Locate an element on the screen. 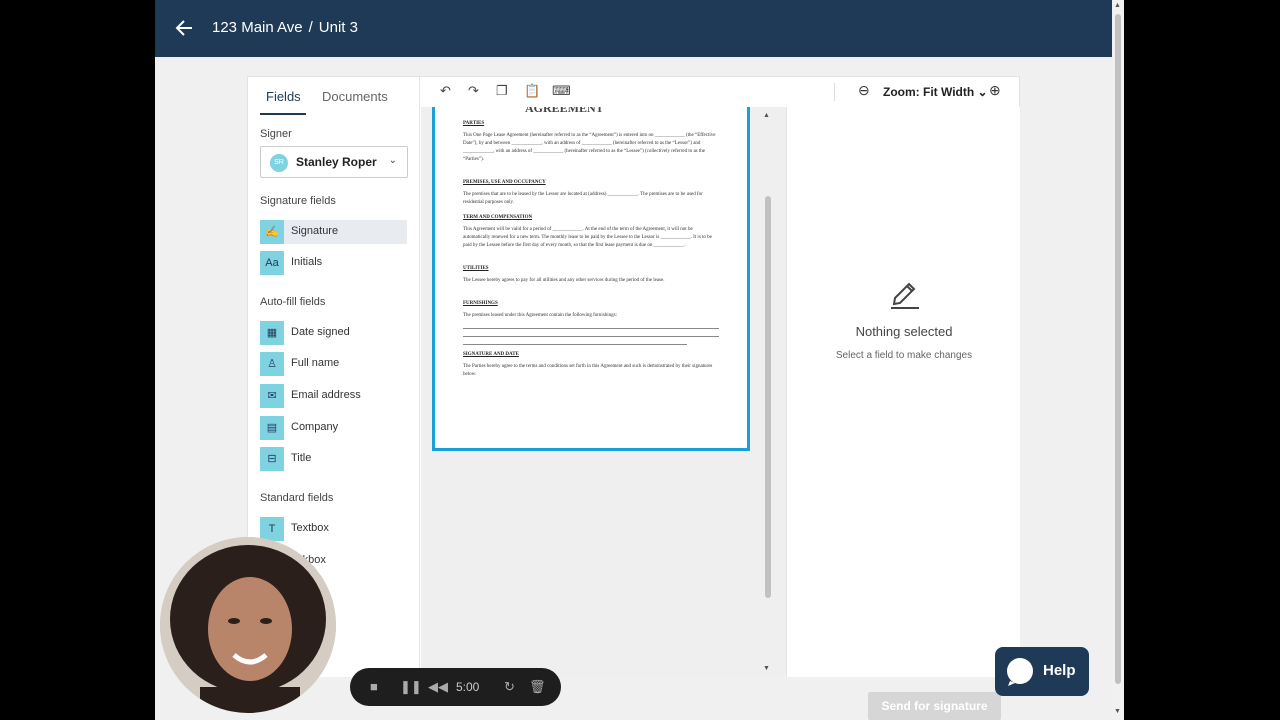 The height and width of the screenshot is (720, 1280). keyboard-icon: ⌨ is located at coordinates (561, 91).